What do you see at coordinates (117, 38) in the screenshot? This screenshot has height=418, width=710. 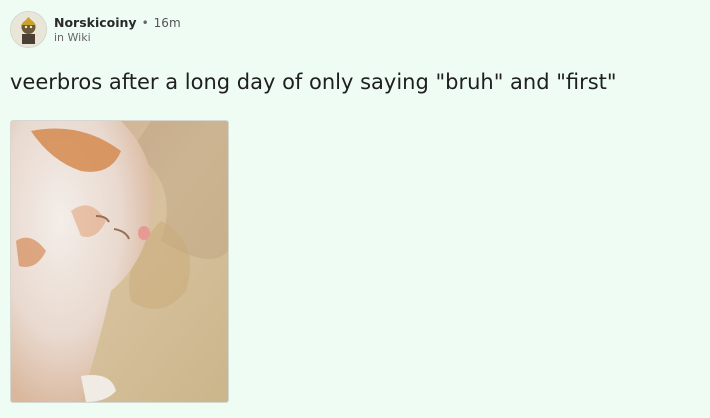 I see `community-label: in Wiki` at bounding box center [117, 38].